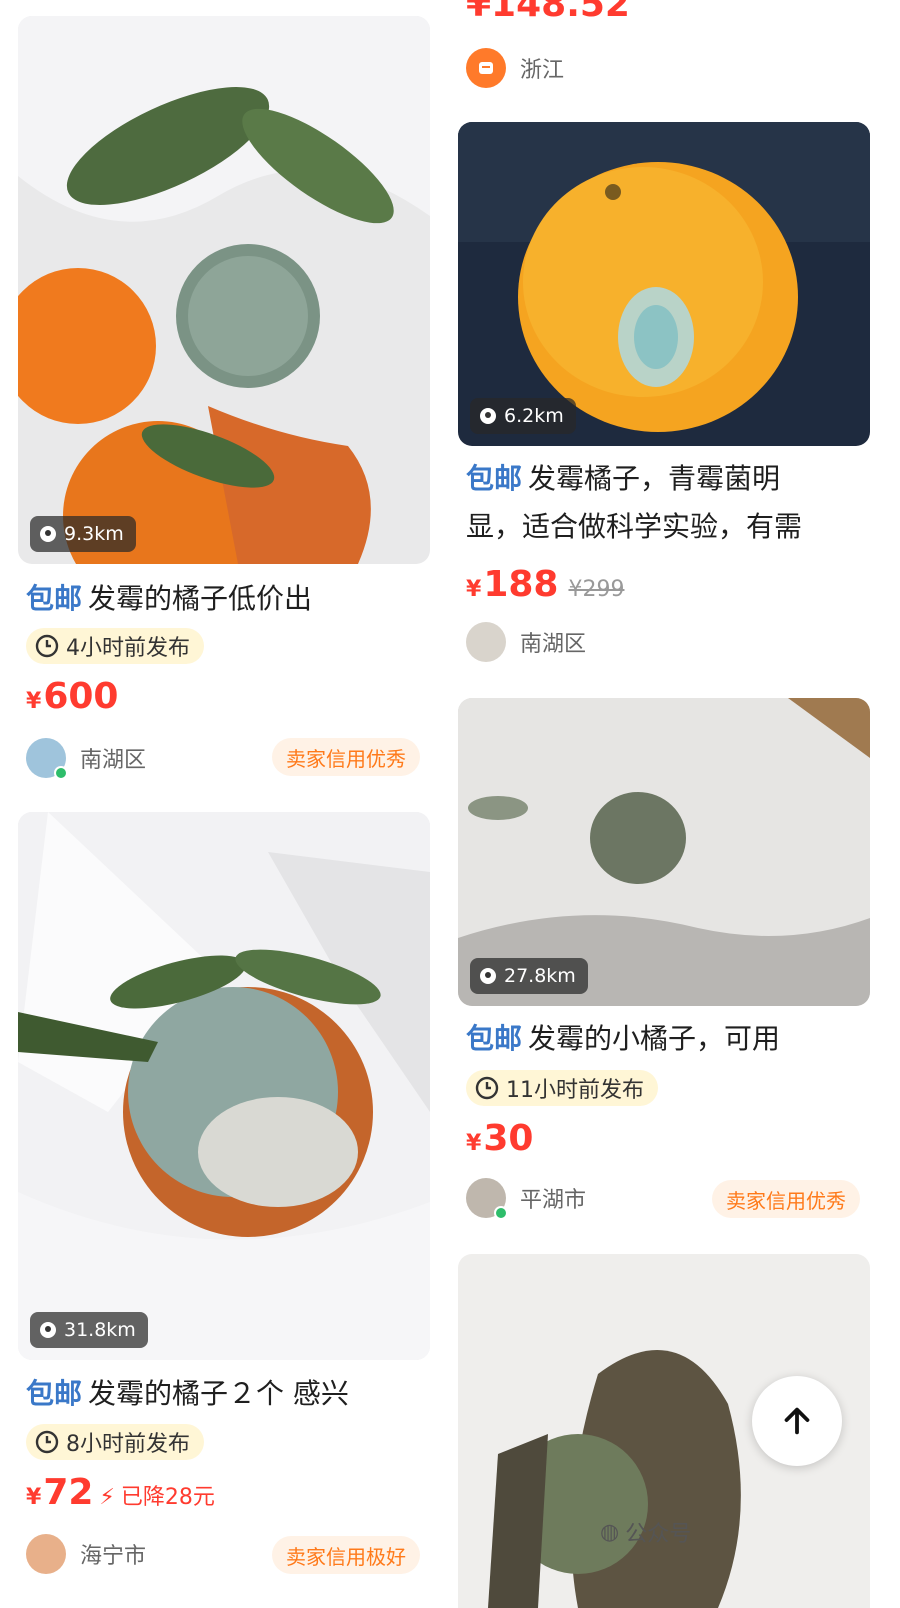  What do you see at coordinates (610, 1532) in the screenshot?
I see `wechat-icon: ◍` at bounding box center [610, 1532].